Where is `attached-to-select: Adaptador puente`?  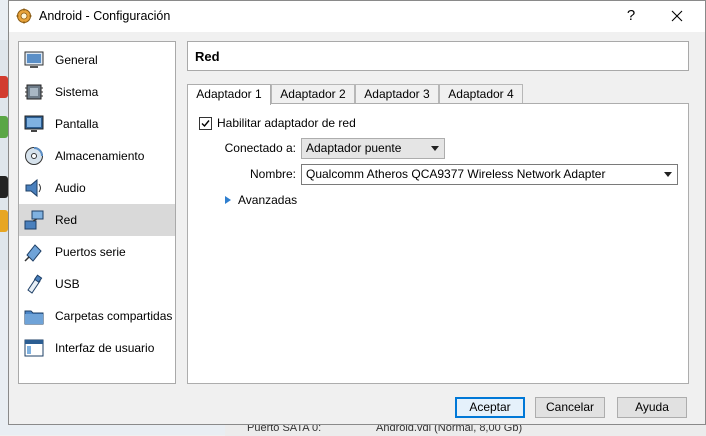
attached-to-select: Adaptador puente is located at coordinates (373, 148).